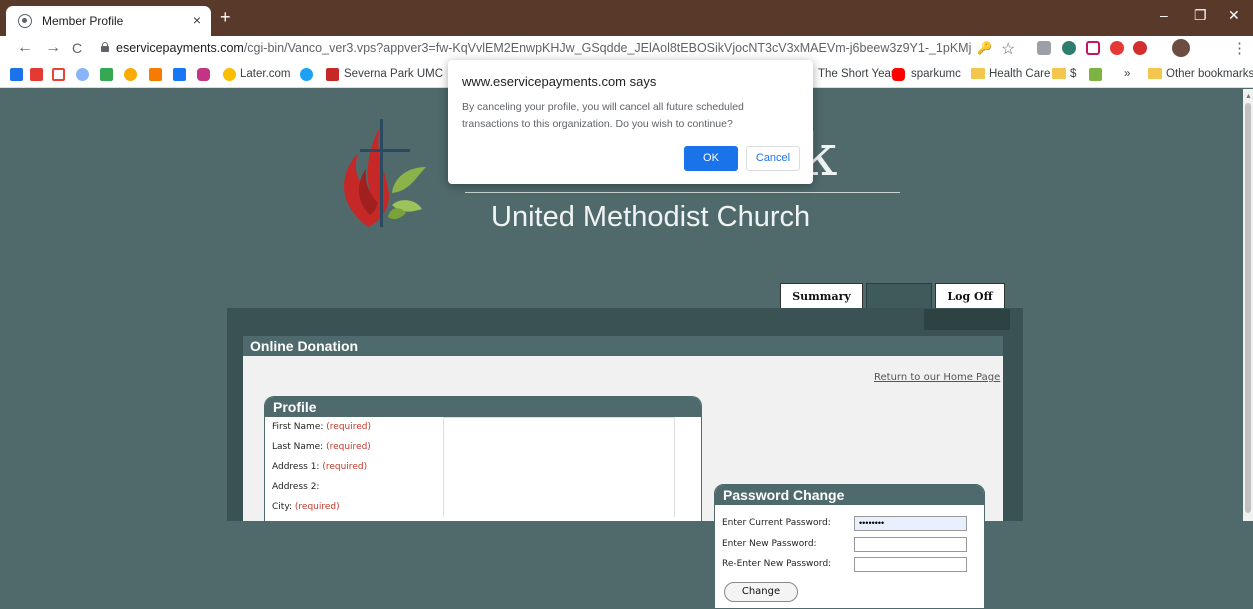  I want to click on blogger-icon, so click(155, 74).